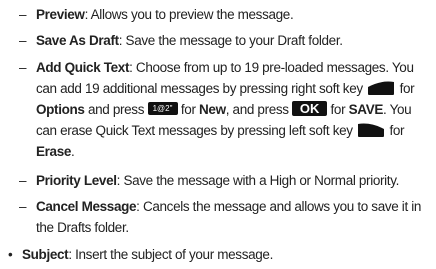 This screenshot has height=269, width=436. Describe the element at coordinates (82, 227) in the screenshot. I see `line-2: the Drafts folder.` at that location.